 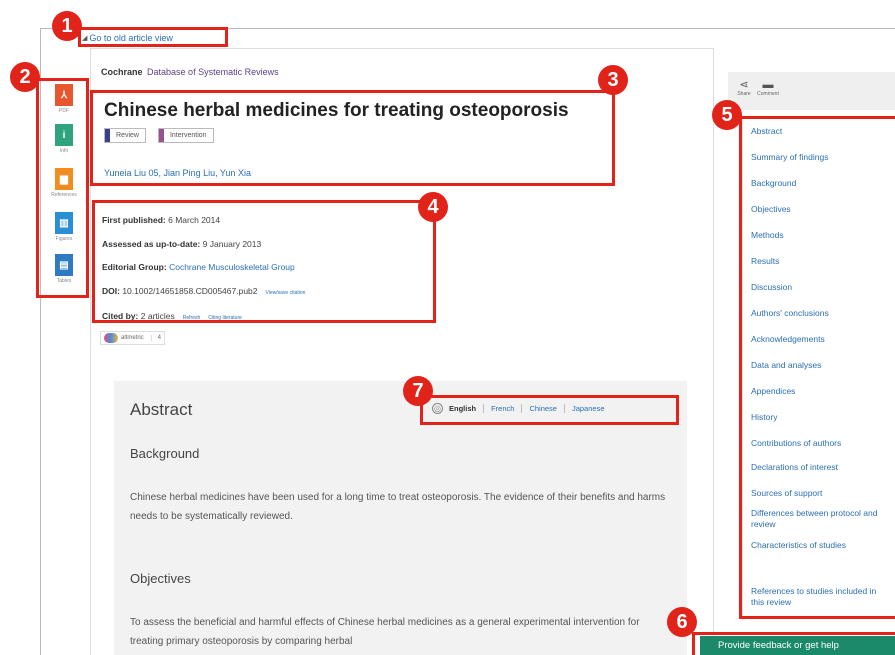 I want to click on background-heading: Background, so click(x=165, y=453).